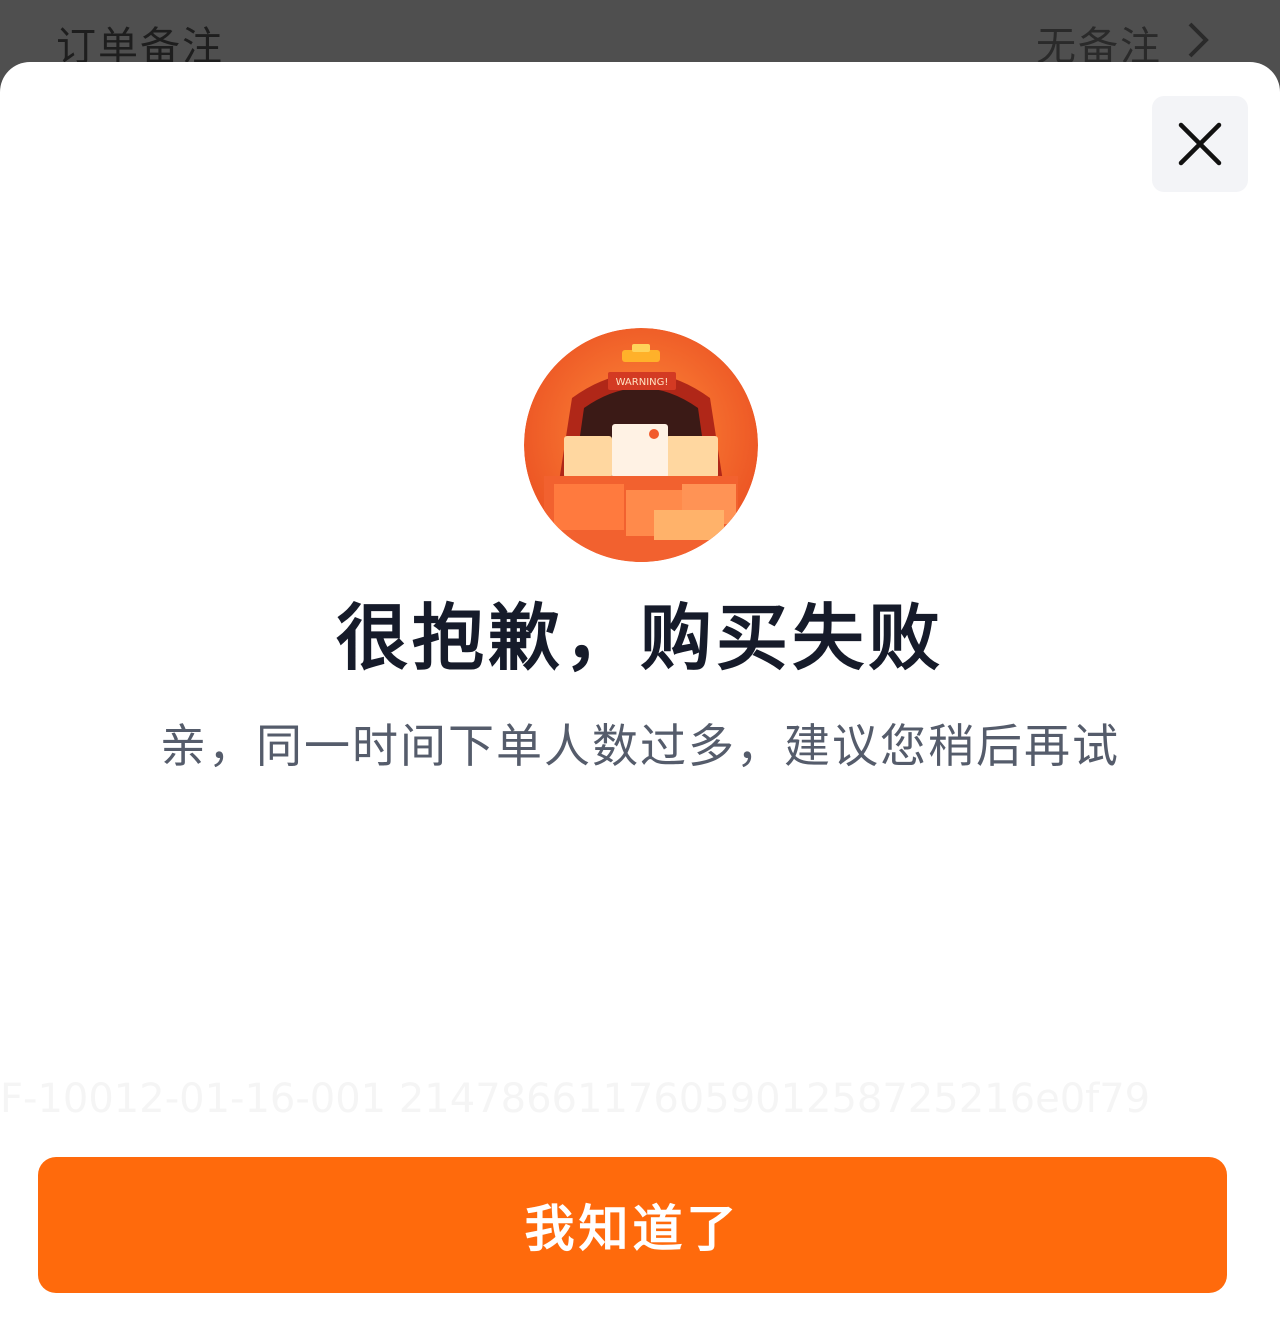 The height and width of the screenshot is (1342, 1280). I want to click on close-button, so click(1200, 144).